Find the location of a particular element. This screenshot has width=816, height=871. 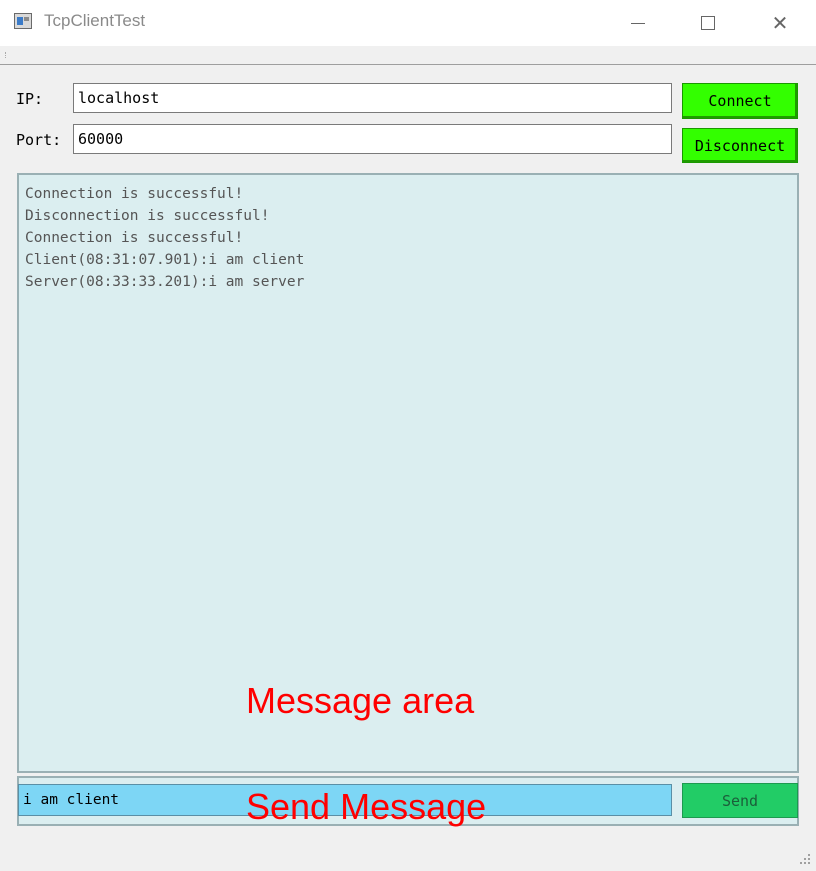

resize-grip-icon is located at coordinates (805, 859).